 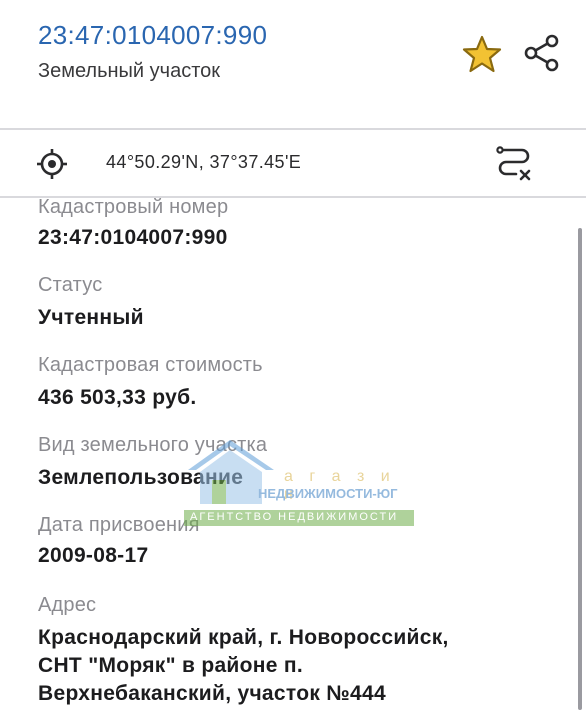 What do you see at coordinates (212, 693) in the screenshot?
I see `field-value-address-line: Верхнебаканский, участок №444` at bounding box center [212, 693].